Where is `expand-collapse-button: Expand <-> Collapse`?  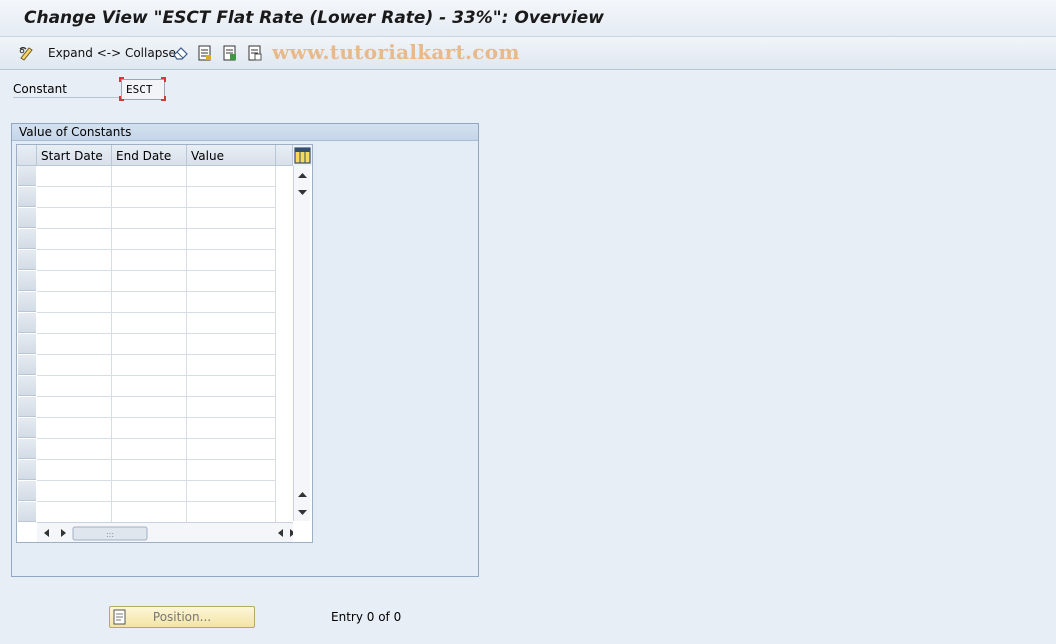 expand-collapse-button: Expand <-> Collapse is located at coordinates (112, 53).